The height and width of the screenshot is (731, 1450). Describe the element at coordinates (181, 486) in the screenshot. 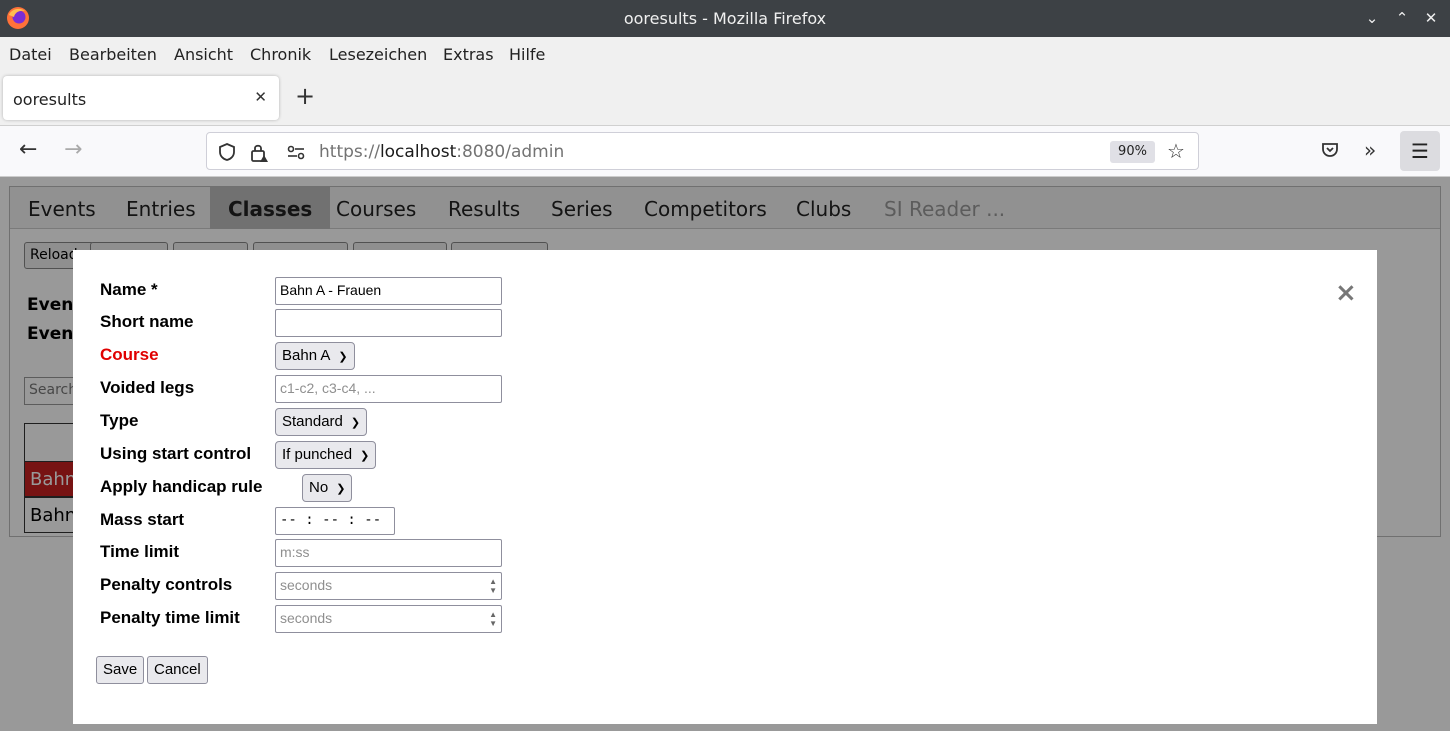

I see `handicap-label: Apply handicap rule` at that location.